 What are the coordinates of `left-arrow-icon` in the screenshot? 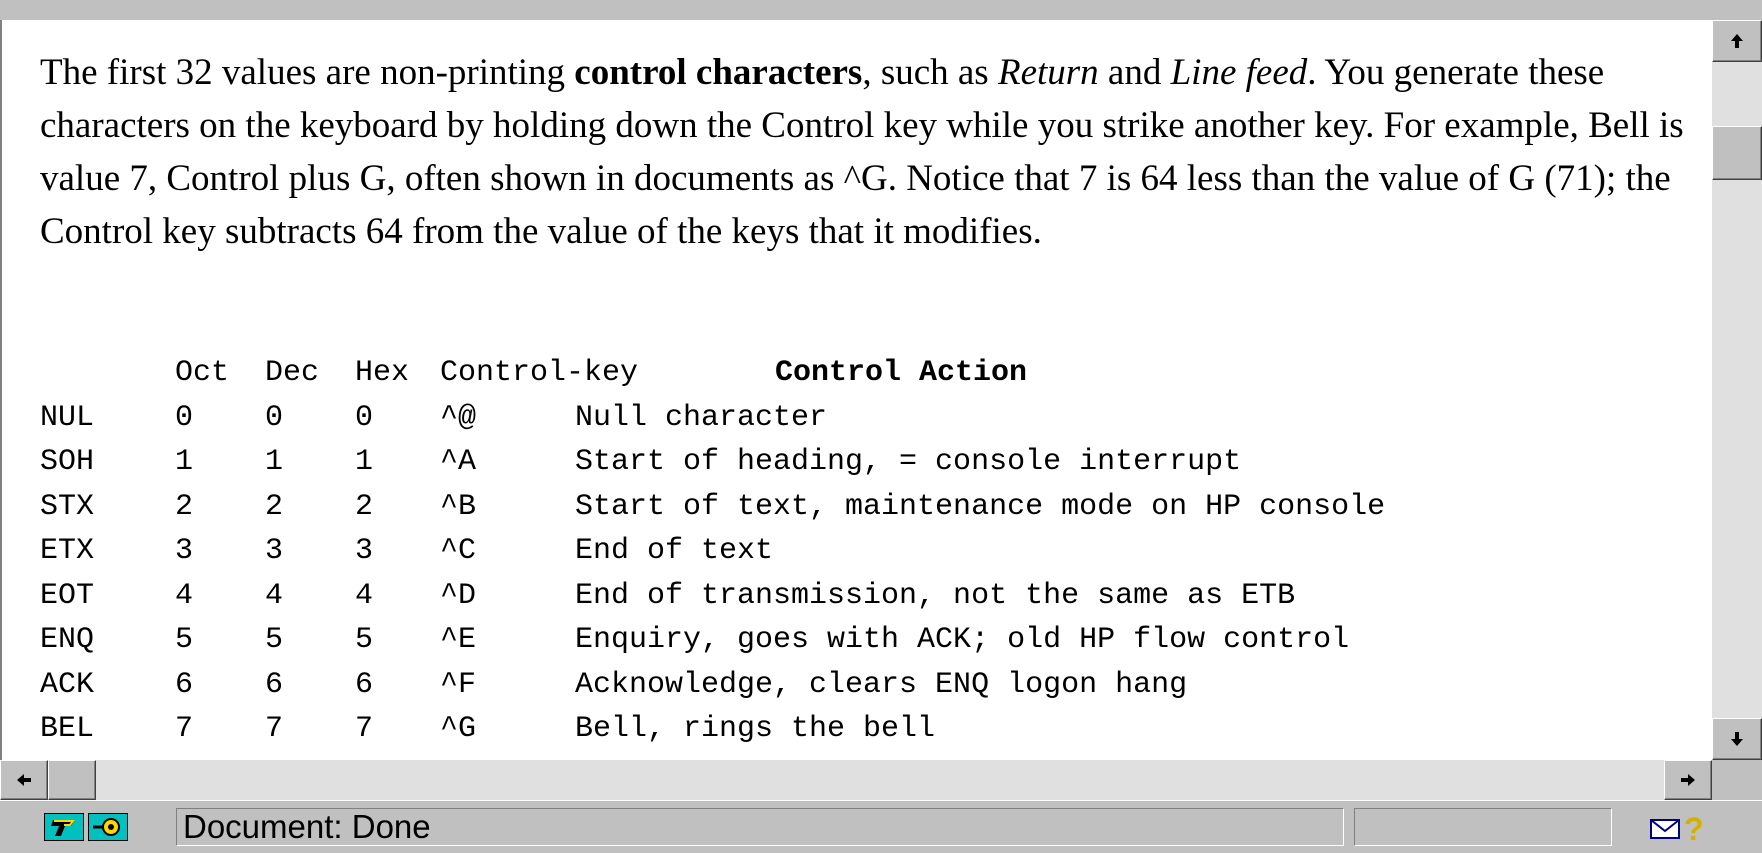 It's located at (24, 780).